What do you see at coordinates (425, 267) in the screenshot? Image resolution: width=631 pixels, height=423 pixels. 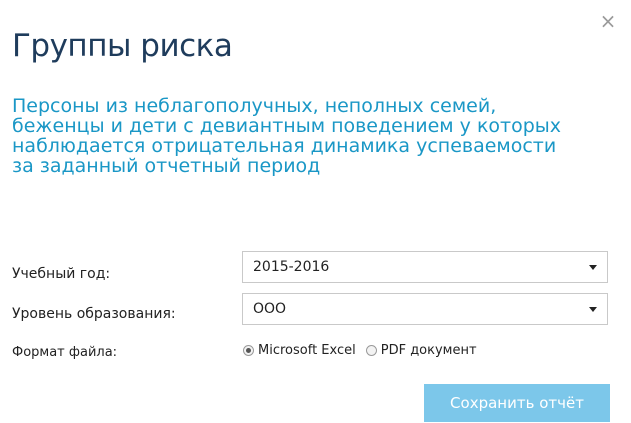 I see `year-select: 2015-2016` at bounding box center [425, 267].